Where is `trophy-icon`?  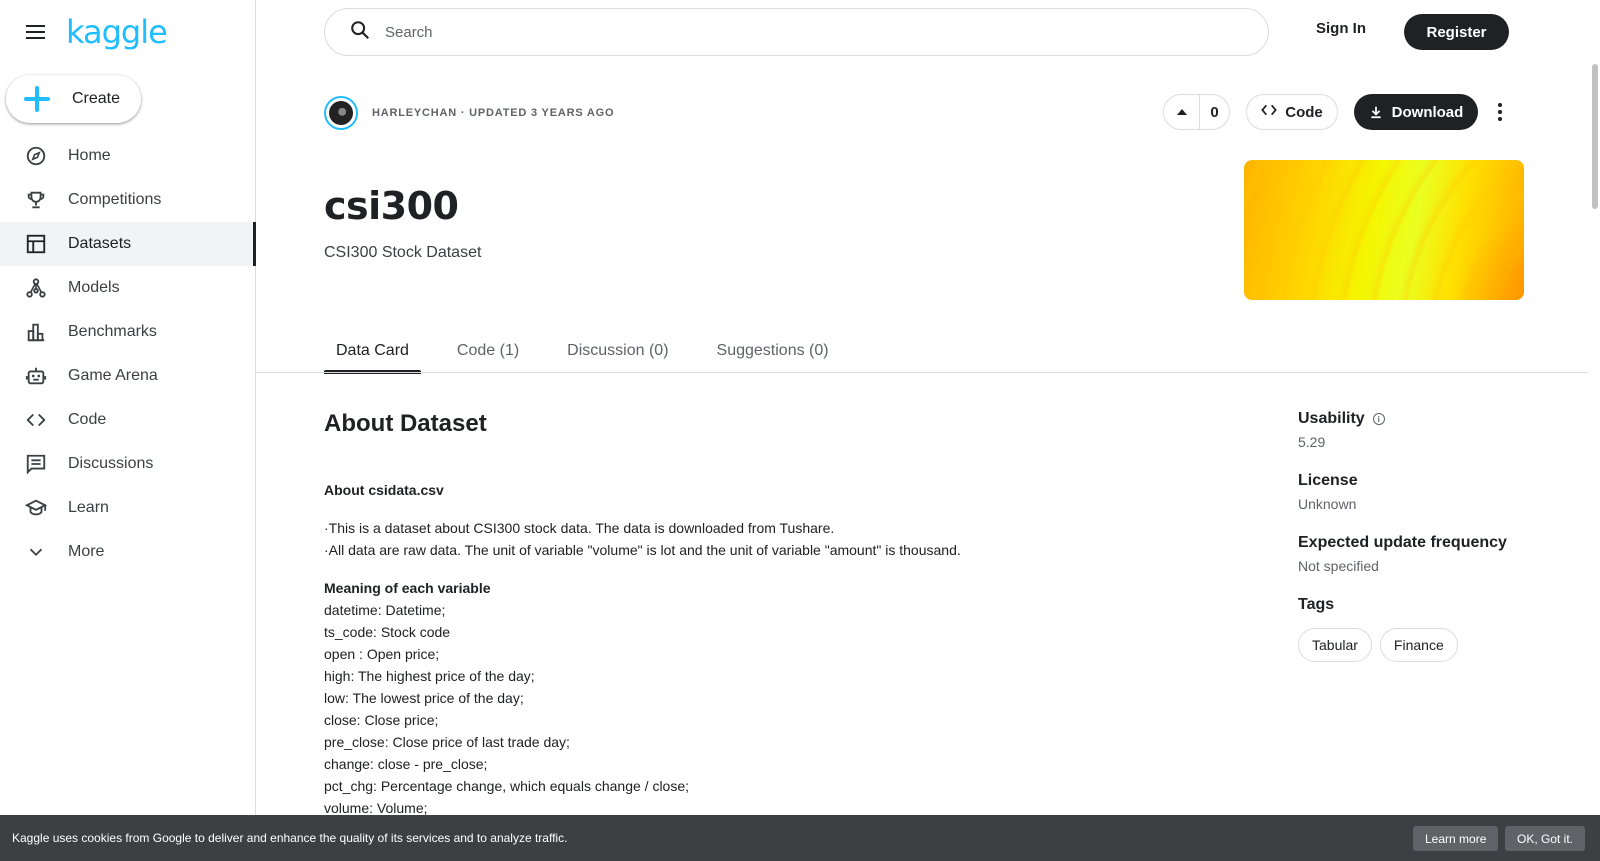 trophy-icon is located at coordinates (36, 200).